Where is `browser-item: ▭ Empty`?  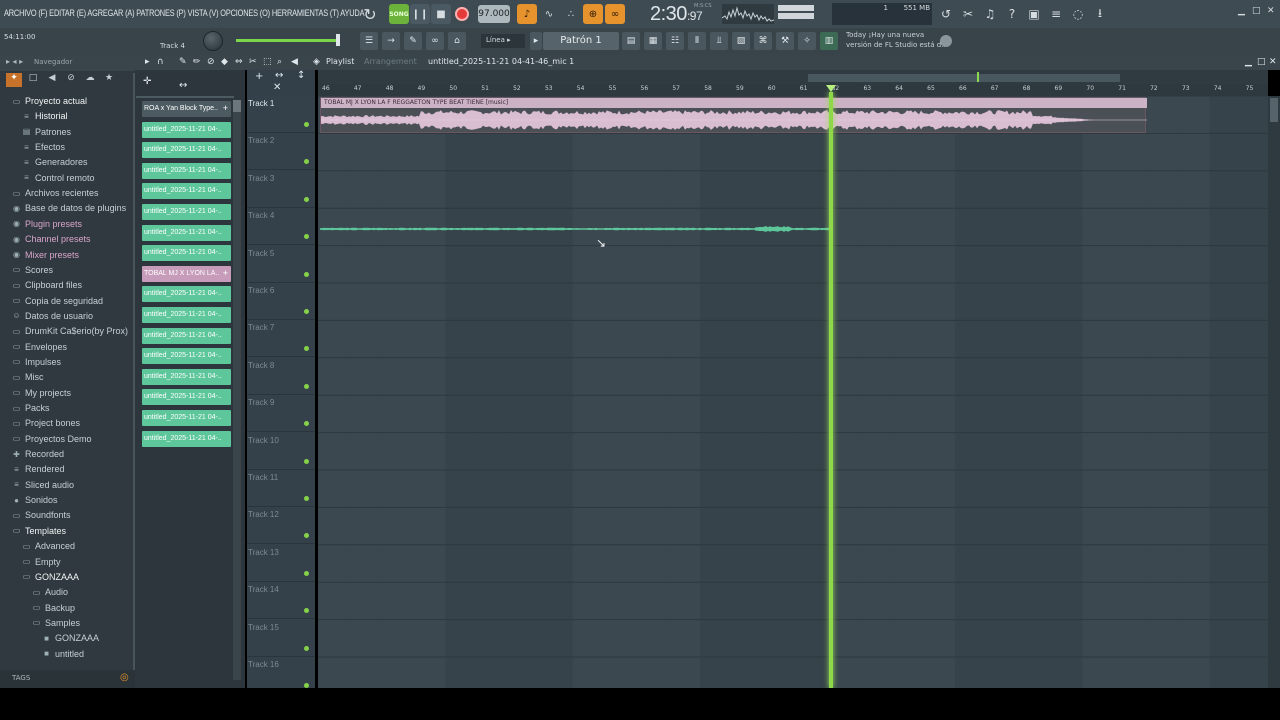
browser-item: ▭ Empty is located at coordinates (41, 562).